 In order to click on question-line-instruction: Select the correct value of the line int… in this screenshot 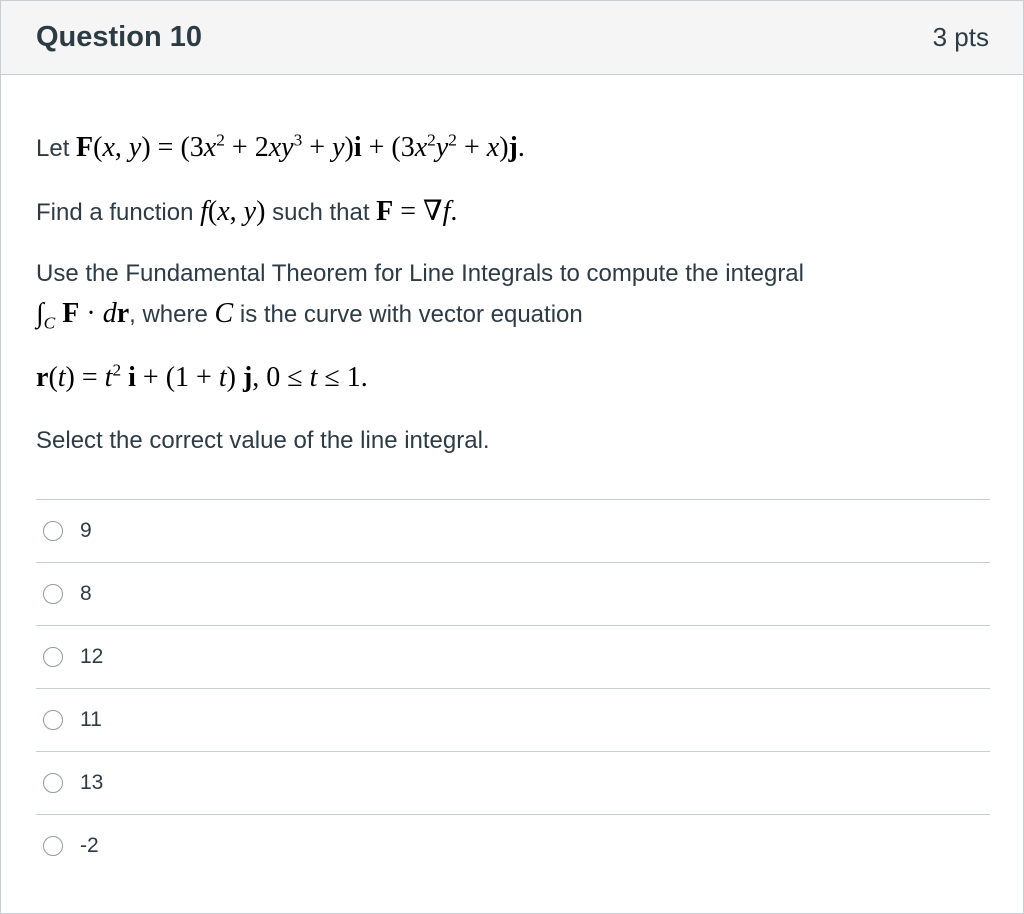, I will do `click(263, 440)`.